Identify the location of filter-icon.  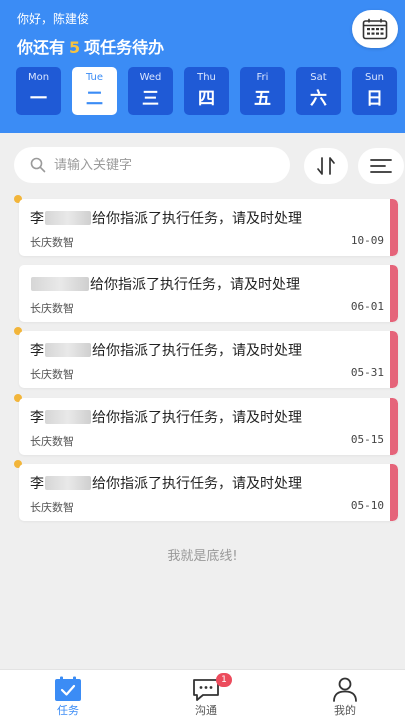
(381, 166).